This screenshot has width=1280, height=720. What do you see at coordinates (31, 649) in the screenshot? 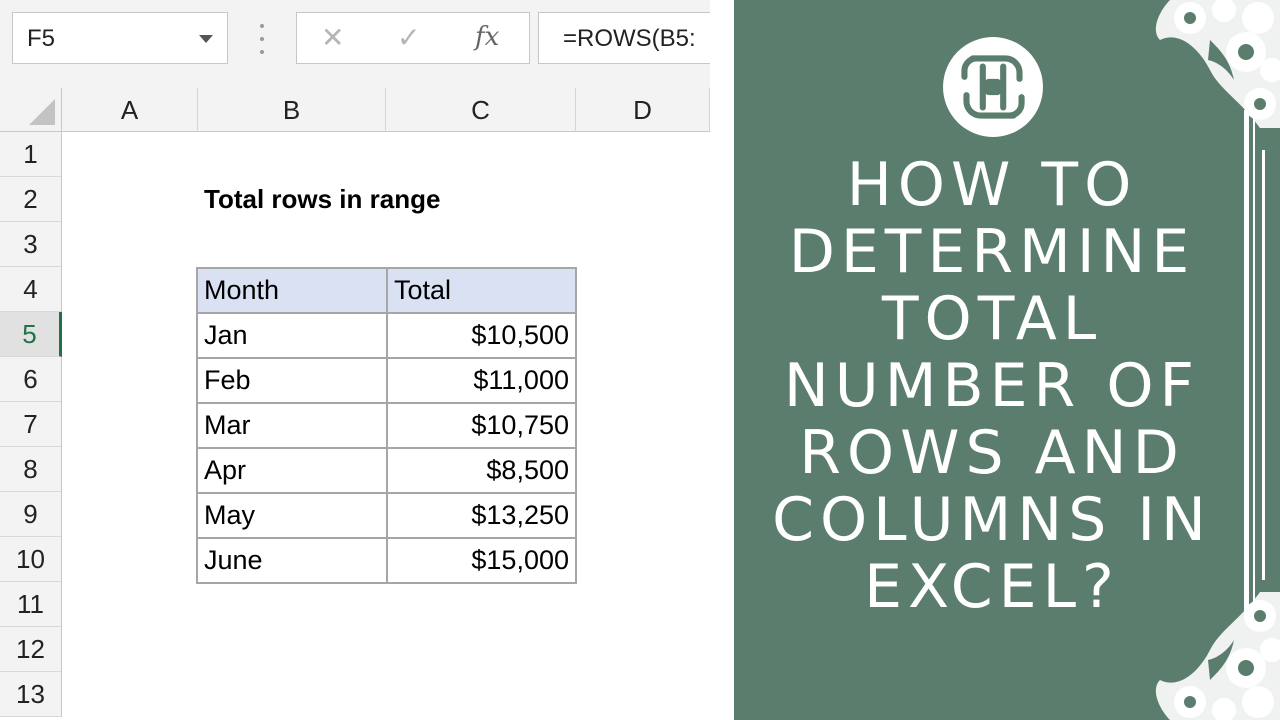
I see `row-header-12: 12` at bounding box center [31, 649].